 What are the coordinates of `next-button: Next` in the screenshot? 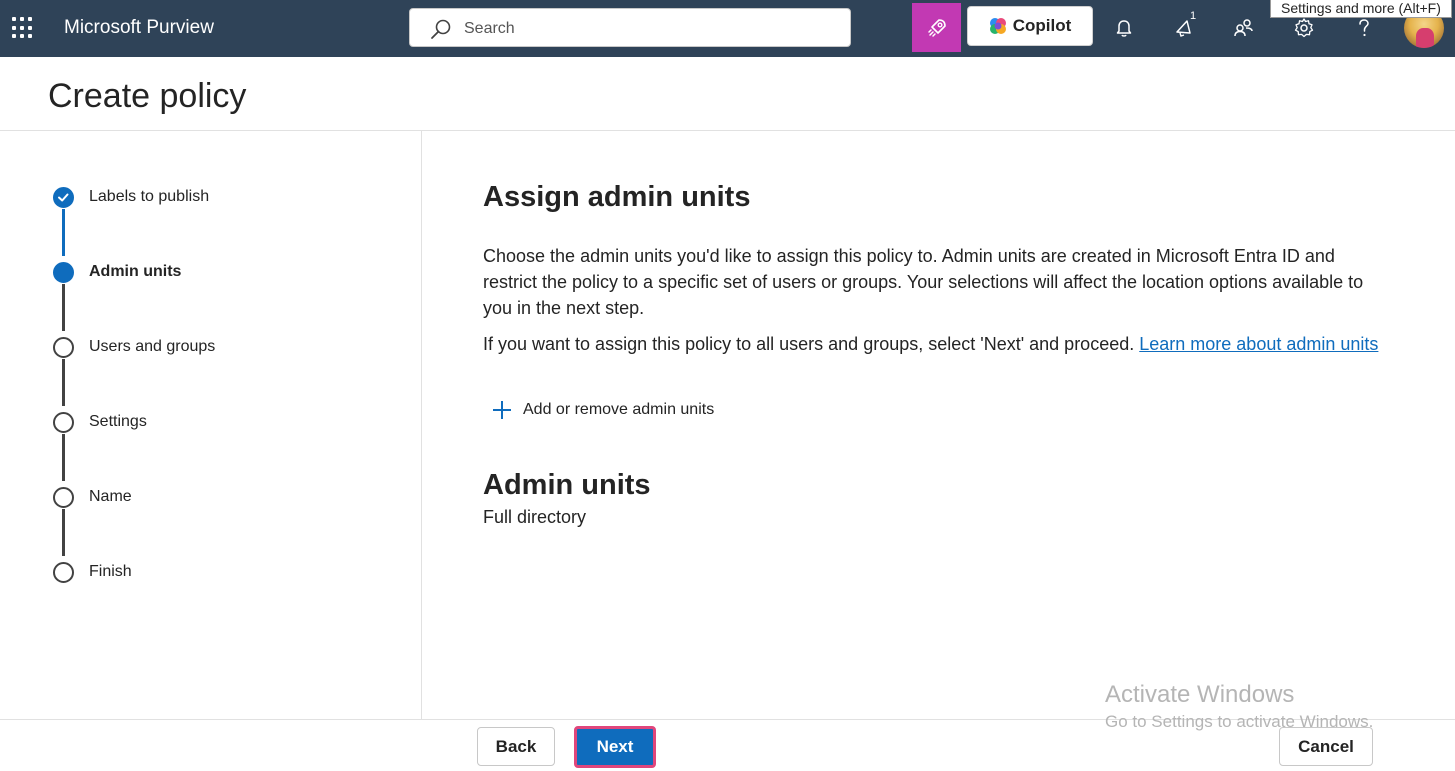 It's located at (615, 747).